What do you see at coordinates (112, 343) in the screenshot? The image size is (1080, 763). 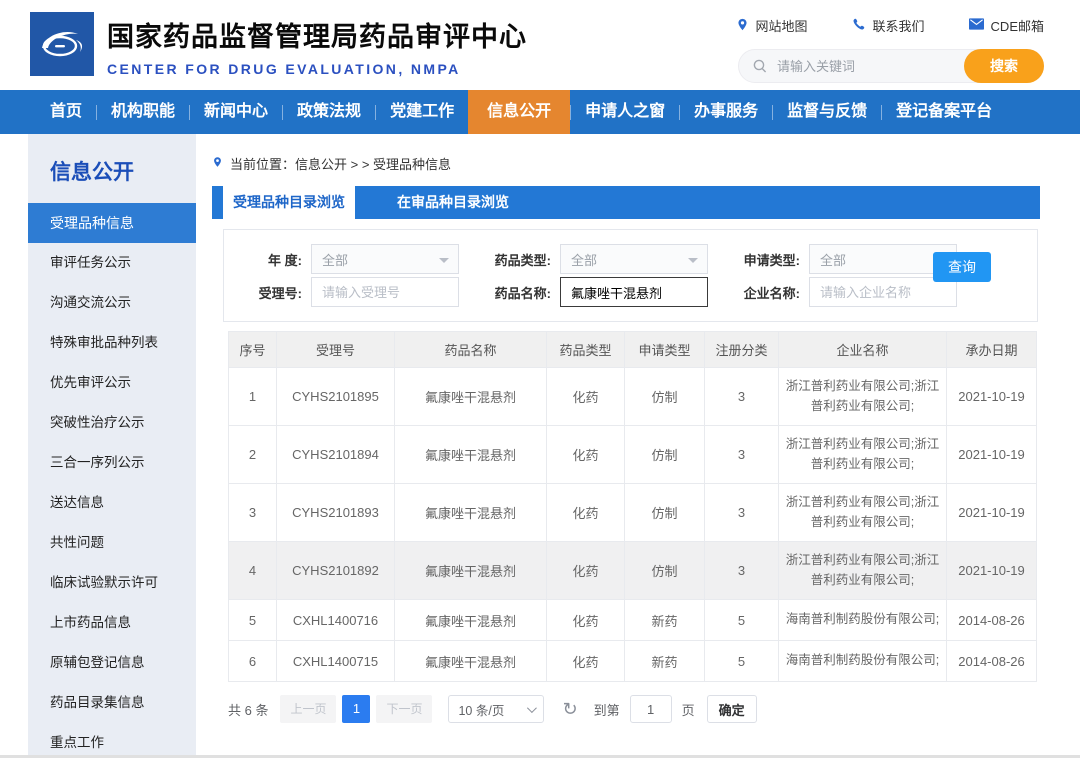 I see `sidebar-item-special-approval: 特殊审批品种列表` at bounding box center [112, 343].